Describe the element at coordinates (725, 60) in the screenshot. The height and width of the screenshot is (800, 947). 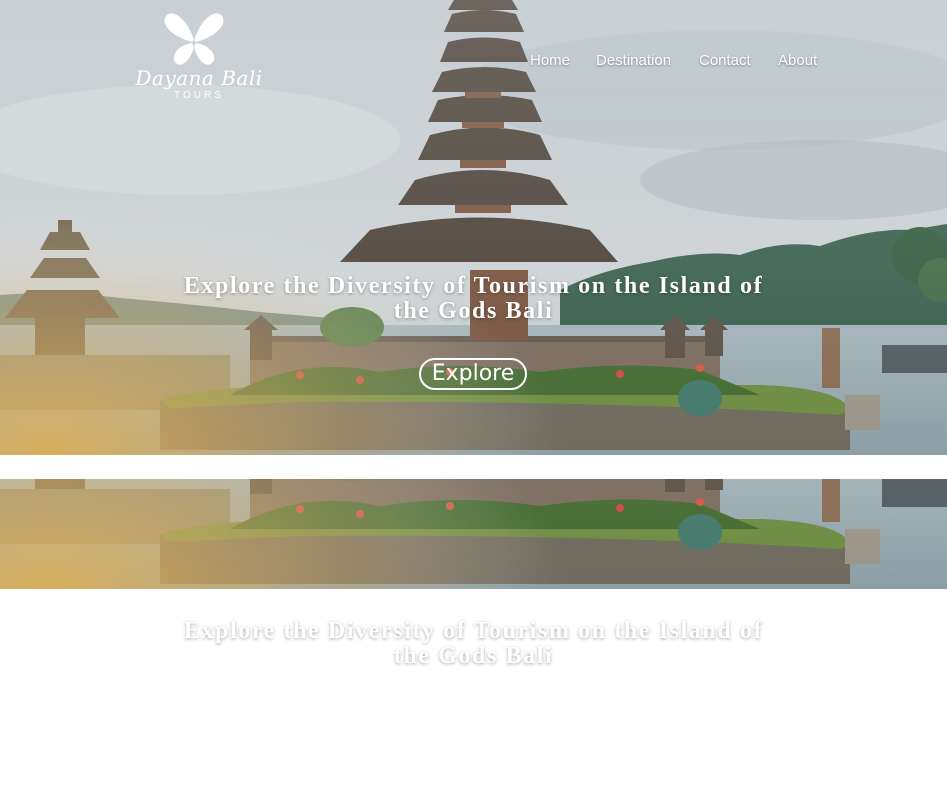
I see `nav-item-contact: Contact` at that location.